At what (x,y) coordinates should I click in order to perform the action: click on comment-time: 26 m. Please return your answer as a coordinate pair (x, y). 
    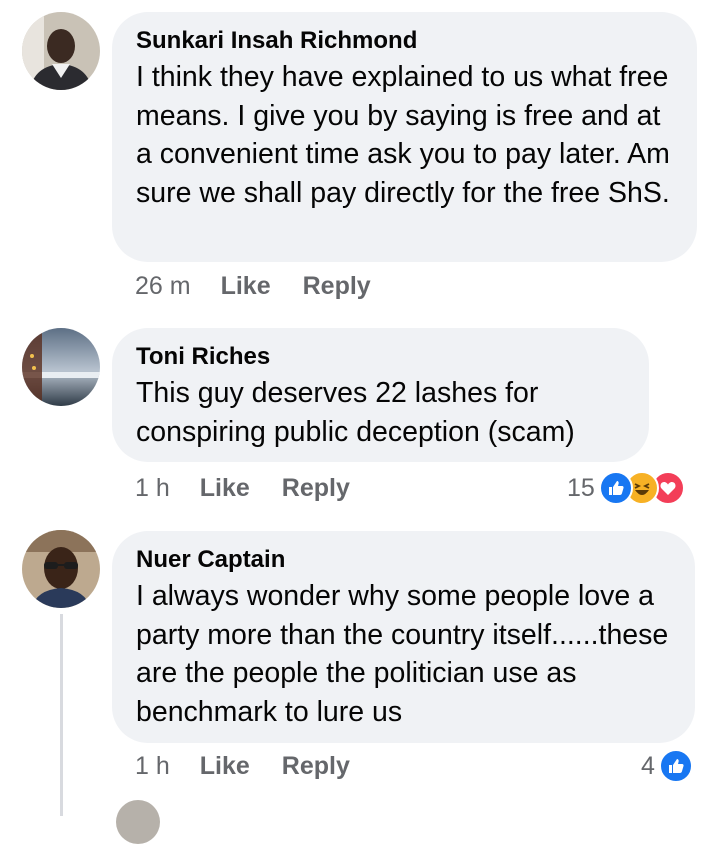
    Looking at the image, I should click on (163, 286).